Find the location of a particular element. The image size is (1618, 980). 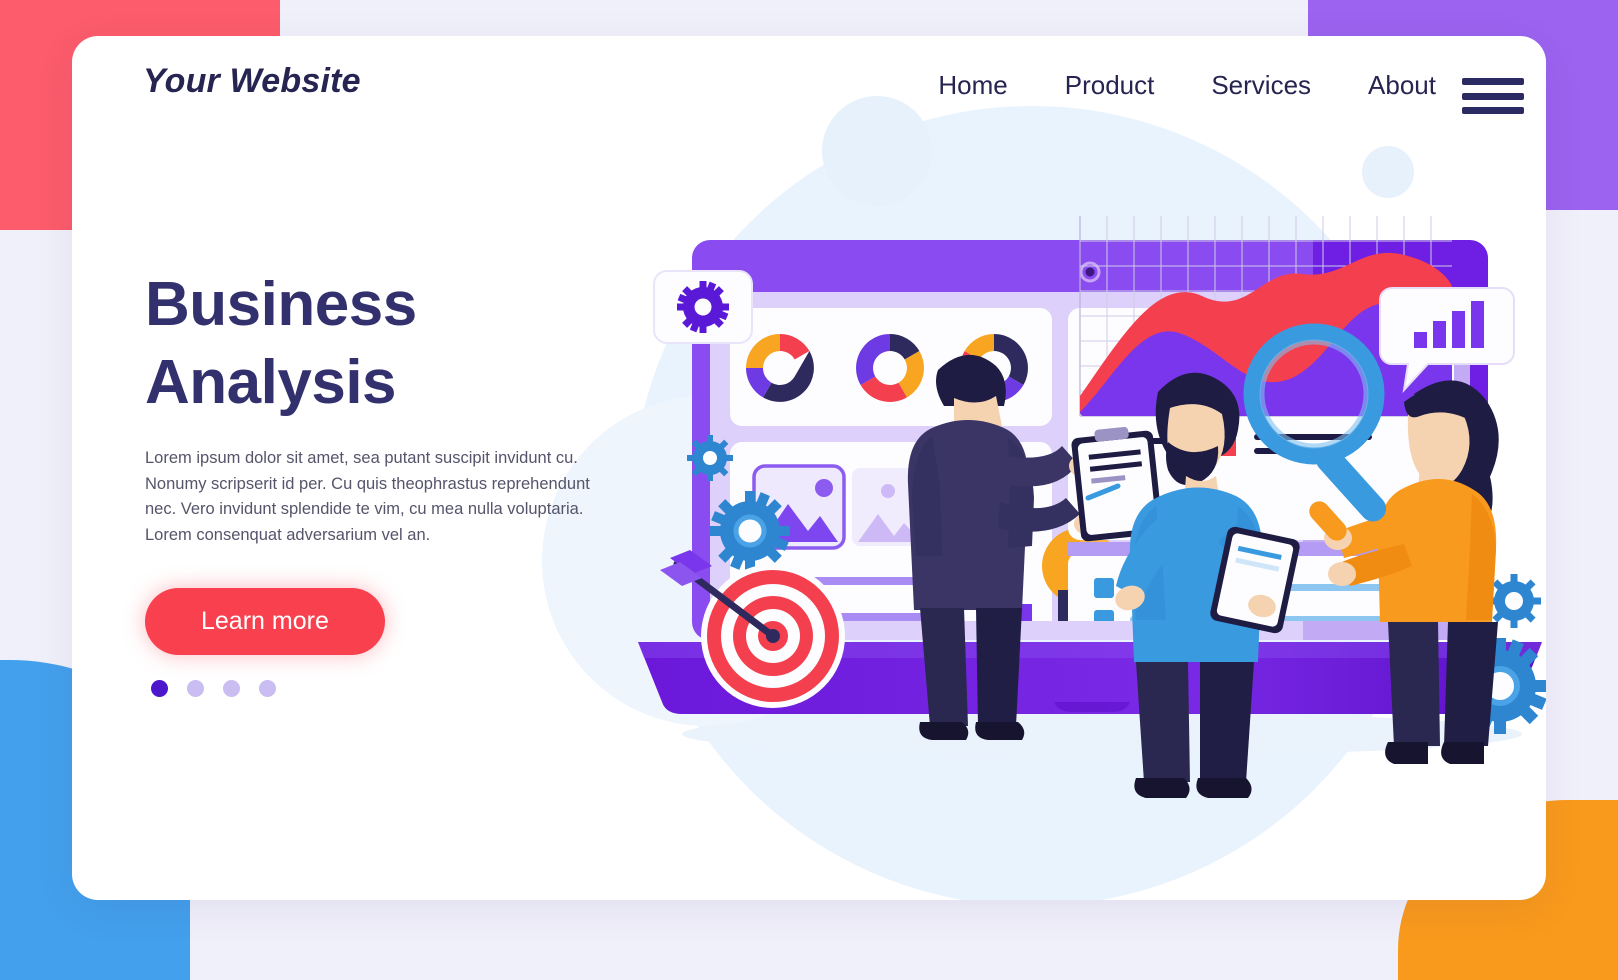

page-title-line-2: Analysis is located at coordinates (271, 383).